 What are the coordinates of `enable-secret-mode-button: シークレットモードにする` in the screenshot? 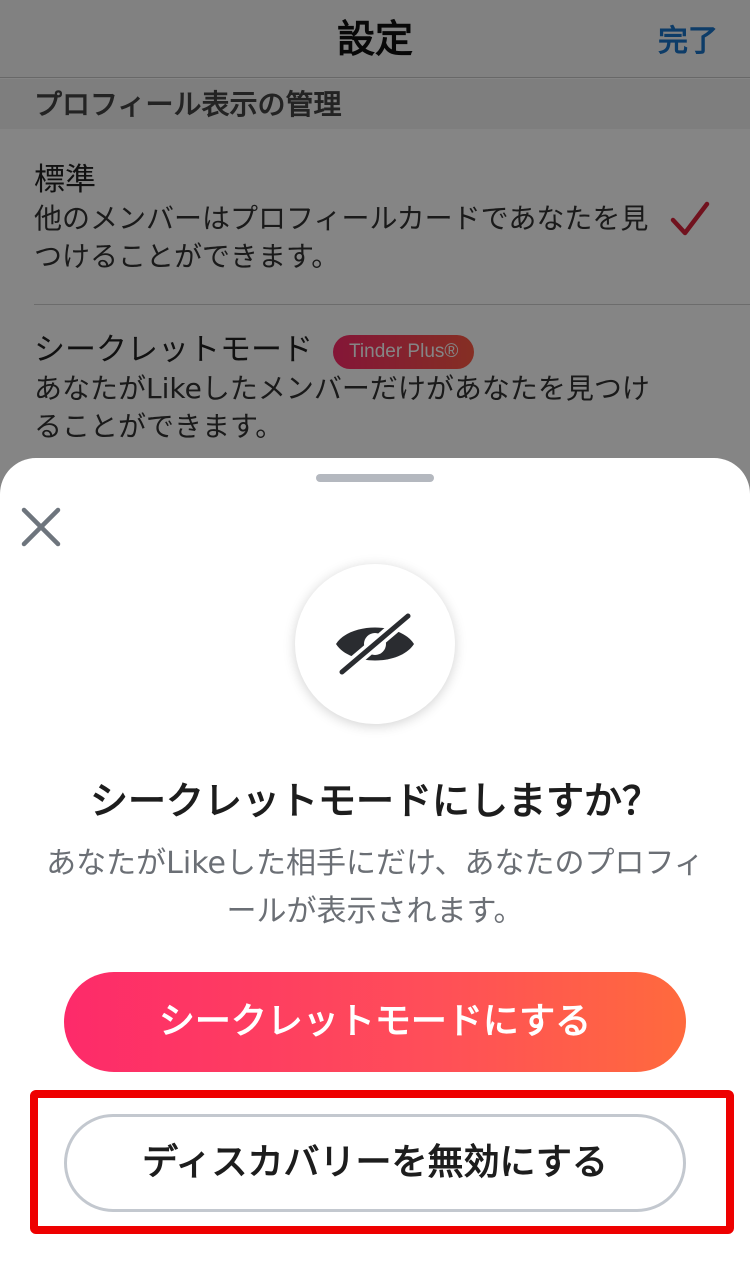 It's located at (375, 1022).